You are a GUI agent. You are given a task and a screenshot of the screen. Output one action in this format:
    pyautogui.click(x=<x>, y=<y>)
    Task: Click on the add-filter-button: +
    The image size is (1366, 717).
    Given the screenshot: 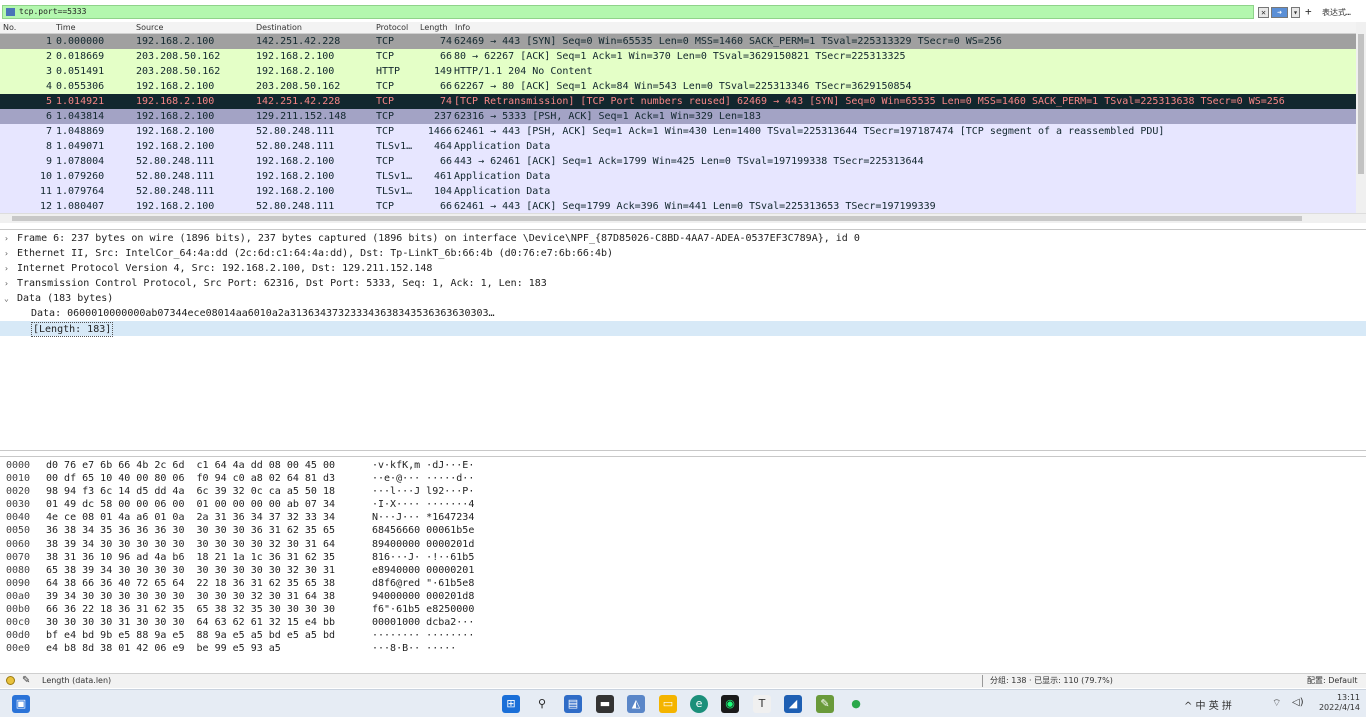 What is the action you would take?
    pyautogui.click(x=1308, y=11)
    